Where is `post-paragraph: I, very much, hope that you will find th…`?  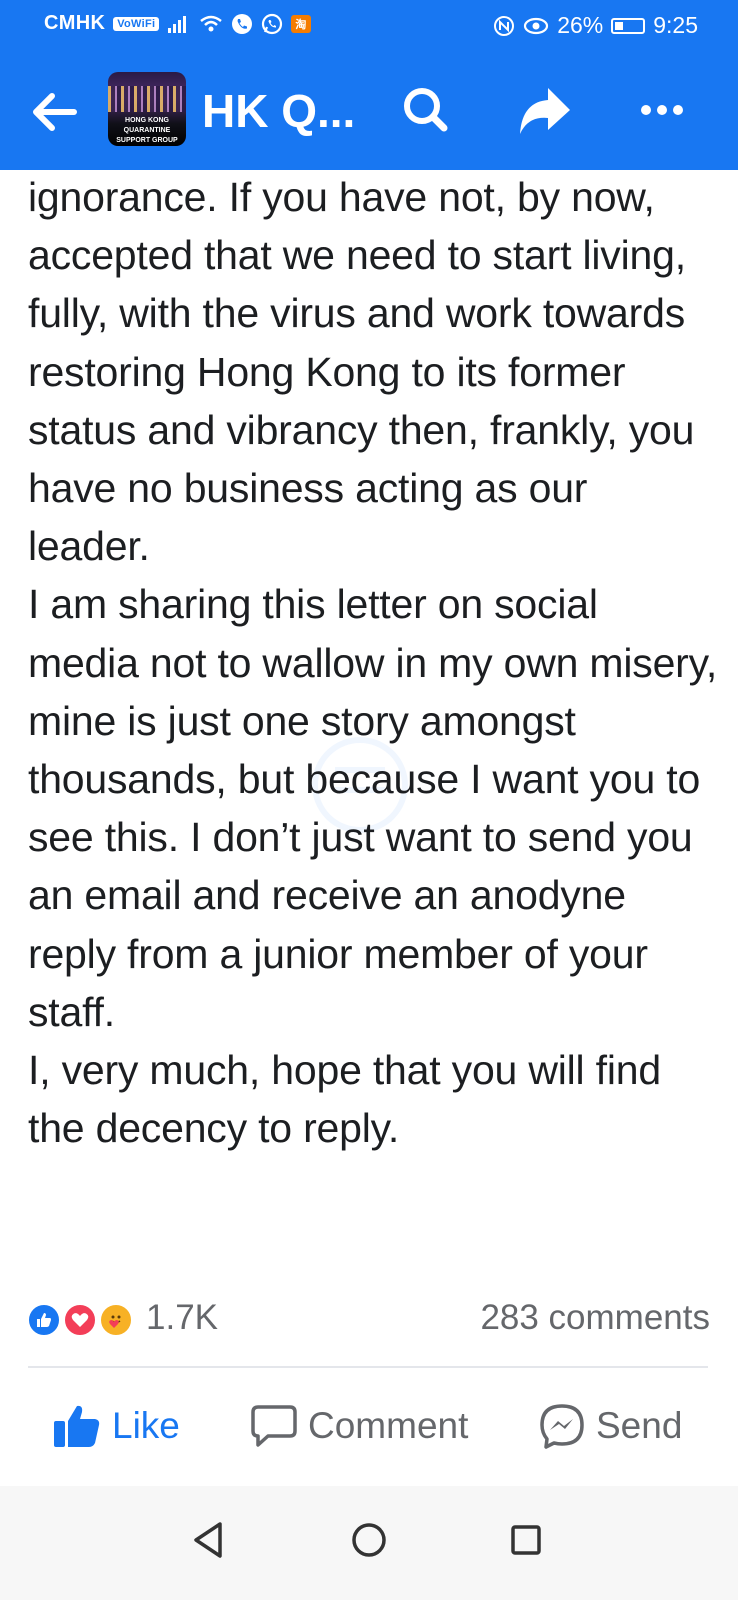 post-paragraph: I, very much, hope that you will find th… is located at coordinates (344, 1099).